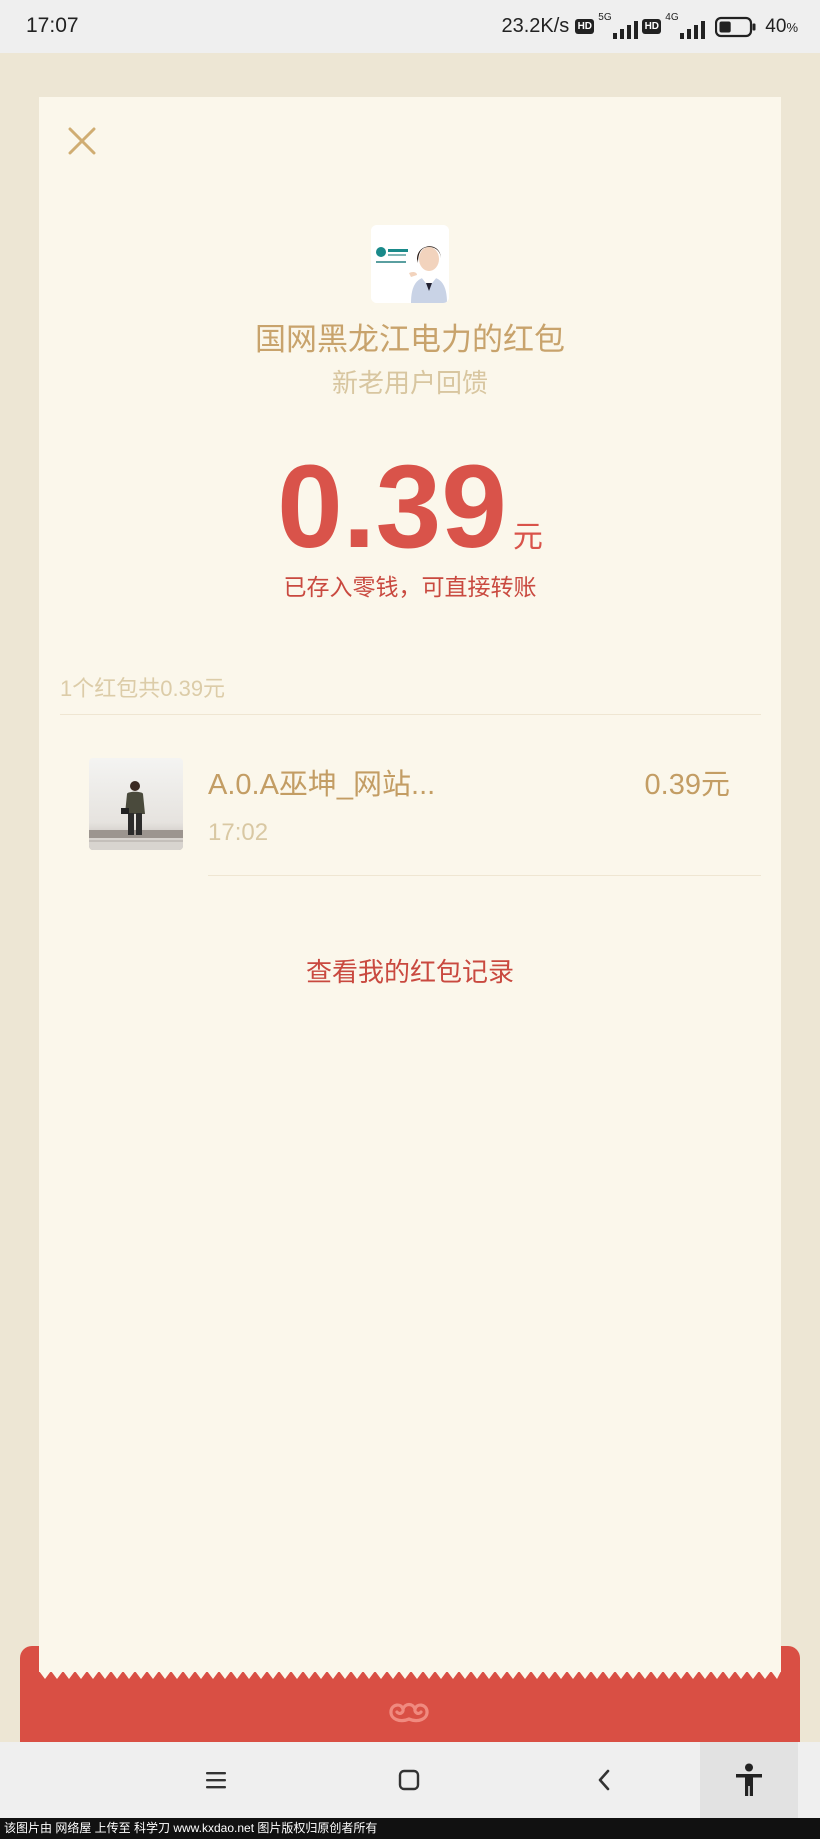  What do you see at coordinates (410, 26) in the screenshot?
I see `status-bar: 17:07 23.2K/s HD 5G HD 4G 40%` at bounding box center [410, 26].